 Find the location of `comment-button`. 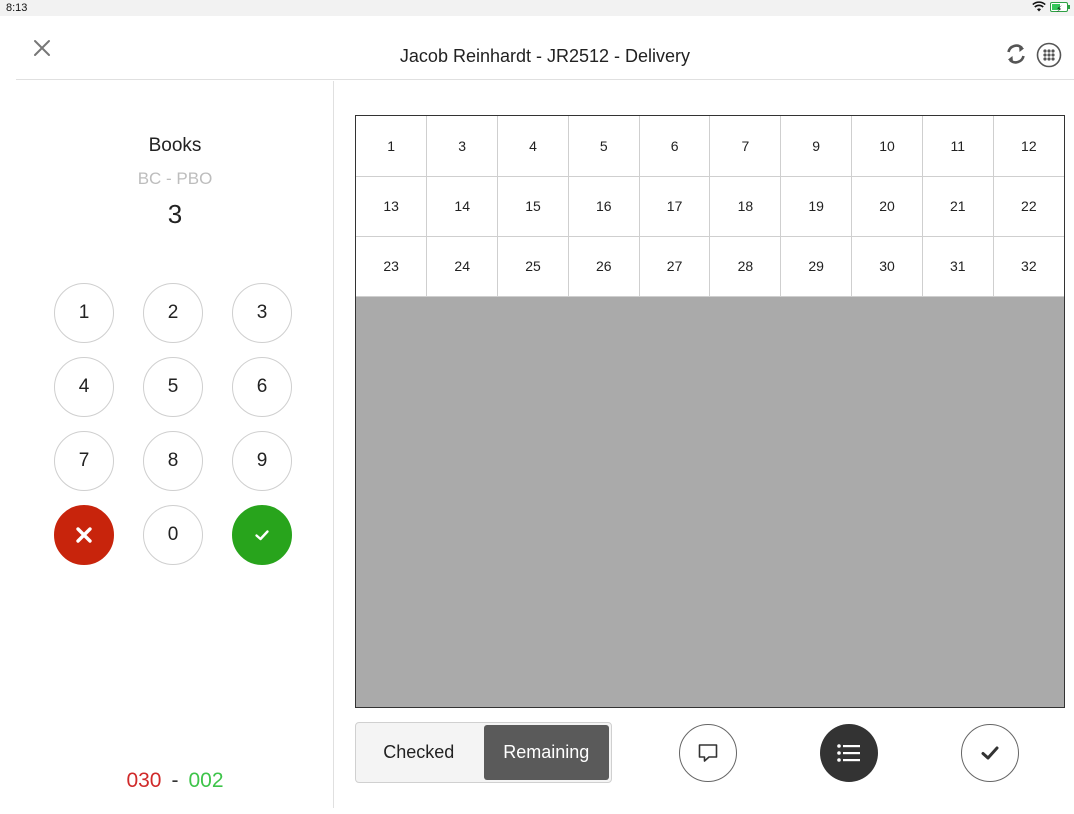

comment-button is located at coordinates (708, 753).